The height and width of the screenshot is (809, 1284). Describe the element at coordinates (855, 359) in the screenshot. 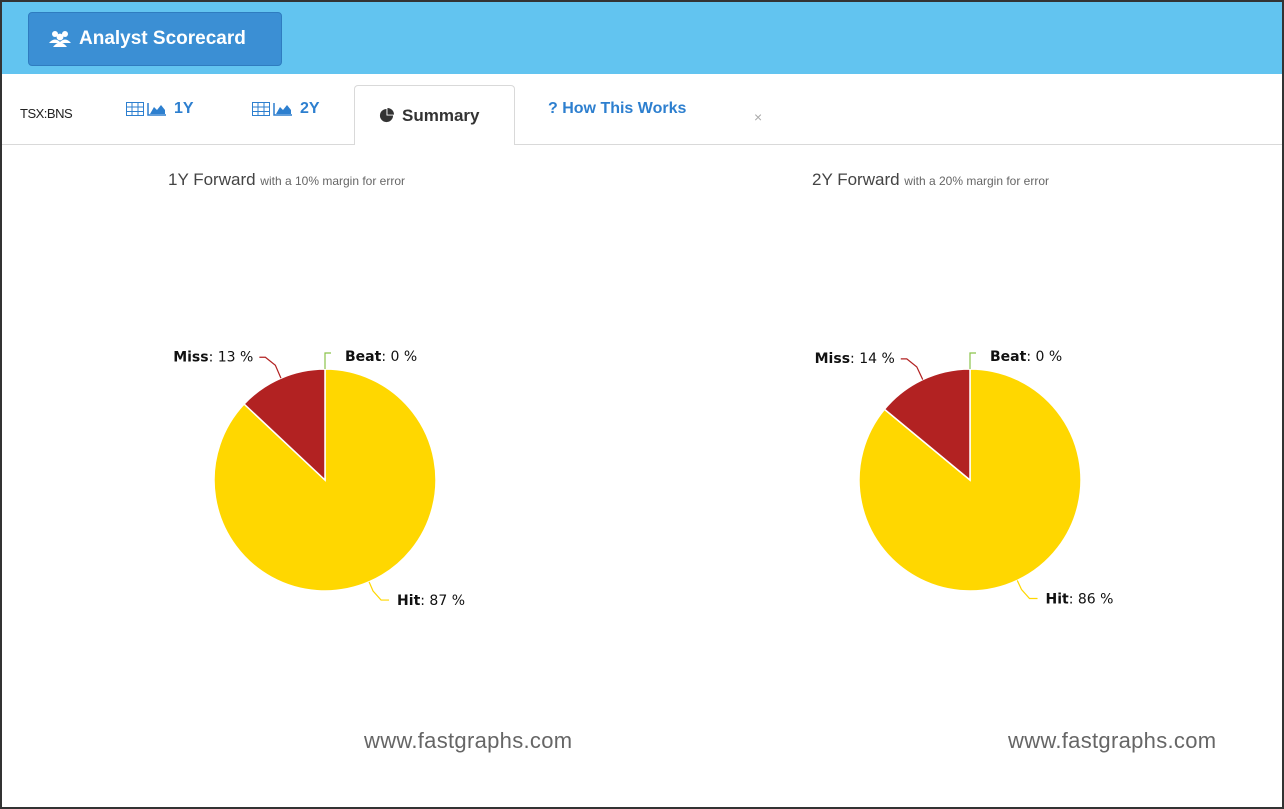

I see `pie-label-miss: Miss: 14 %` at that location.